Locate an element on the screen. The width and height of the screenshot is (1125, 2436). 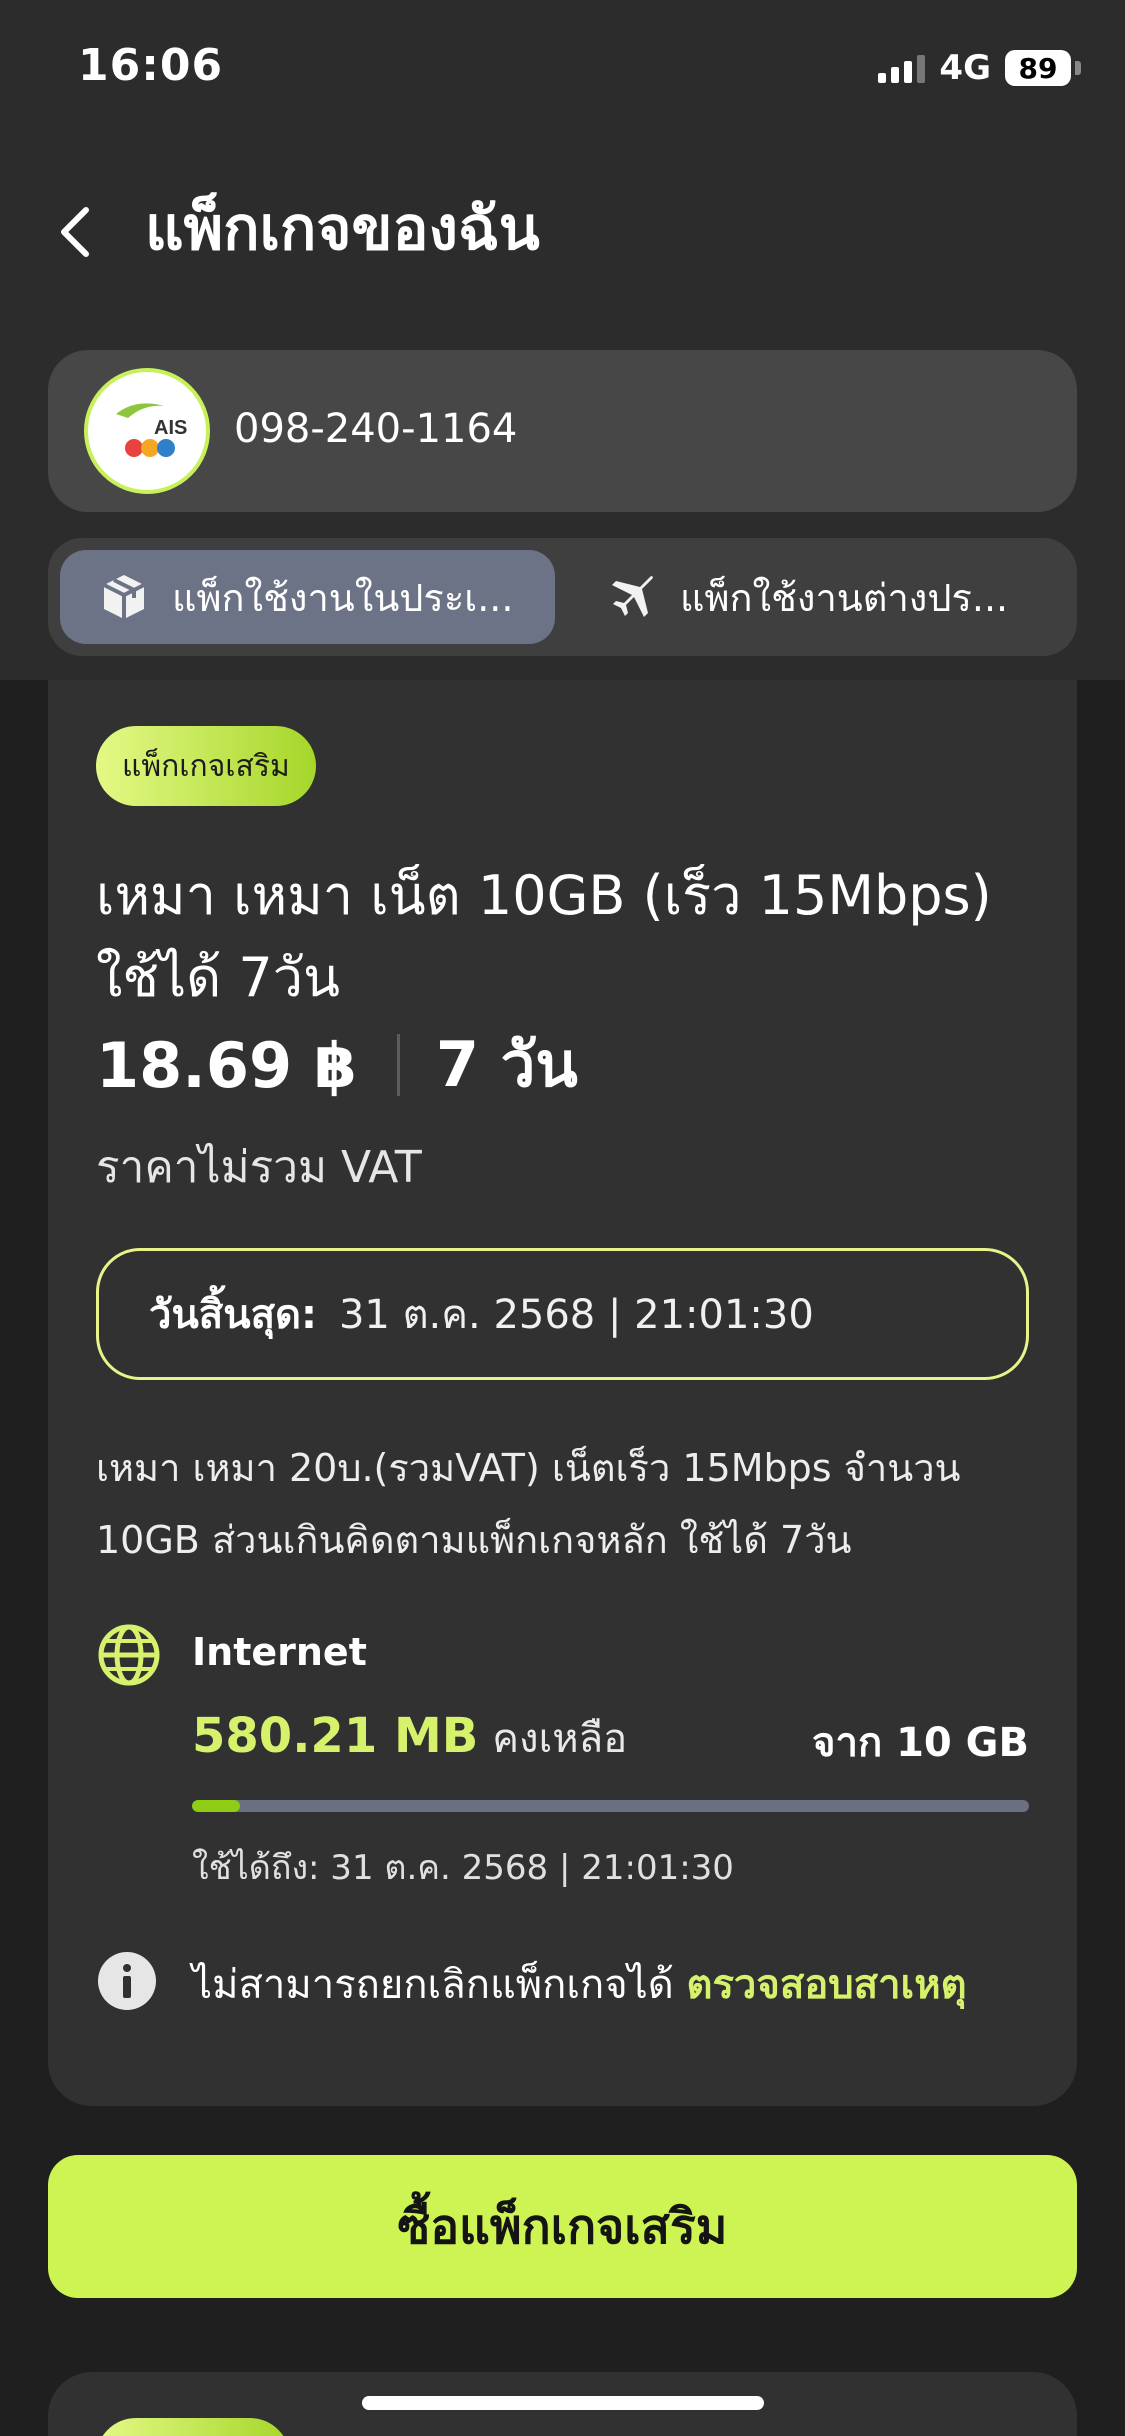
check-reason-link: ตรวจสอบสาเหตุ is located at coordinates (826, 1985).